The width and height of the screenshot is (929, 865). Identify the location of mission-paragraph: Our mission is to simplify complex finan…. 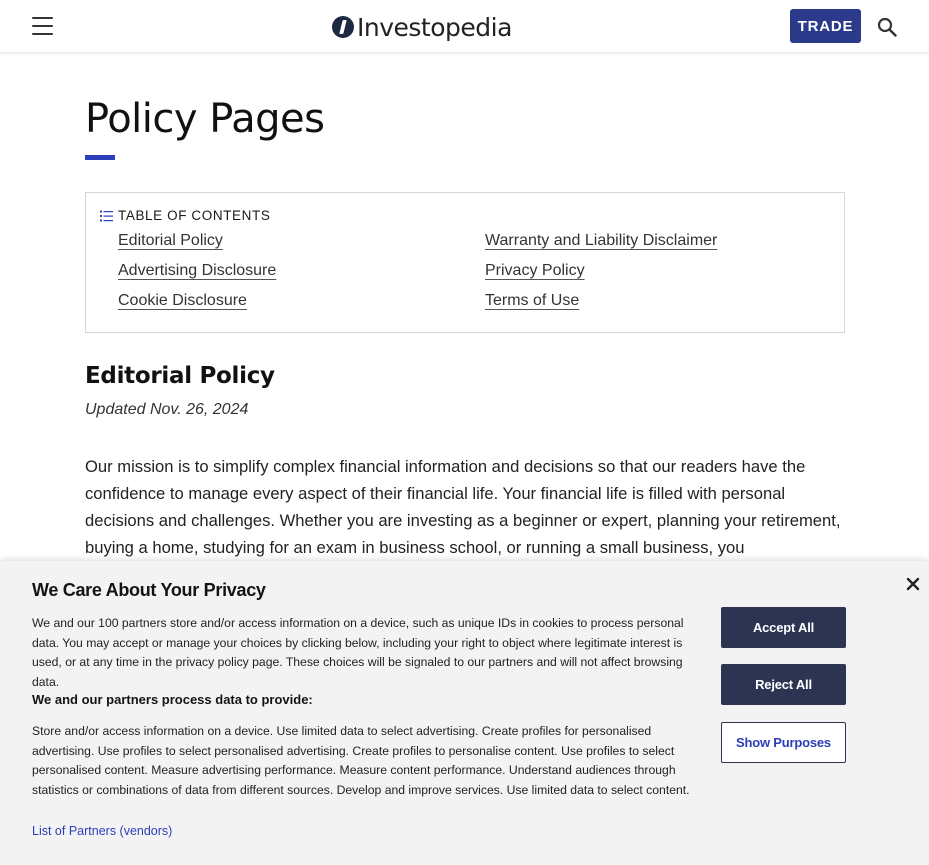
(463, 507).